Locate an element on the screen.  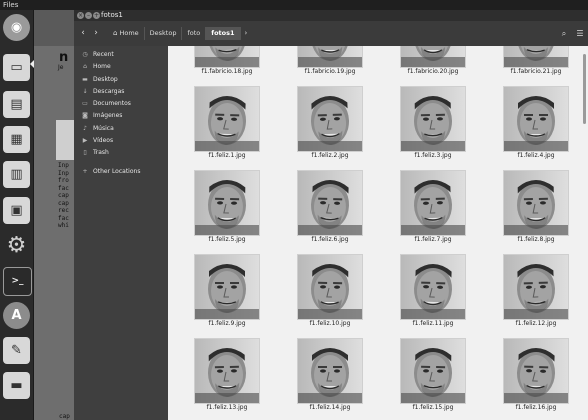
files-app-icon: ▭ is located at coordinates (16, 67).